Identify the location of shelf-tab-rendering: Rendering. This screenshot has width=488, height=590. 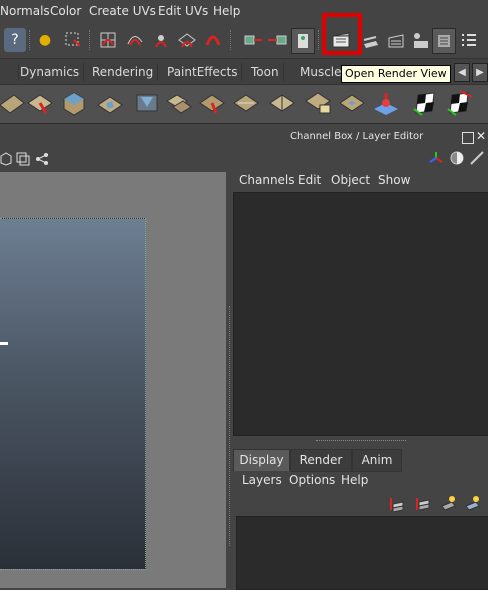
(123, 72).